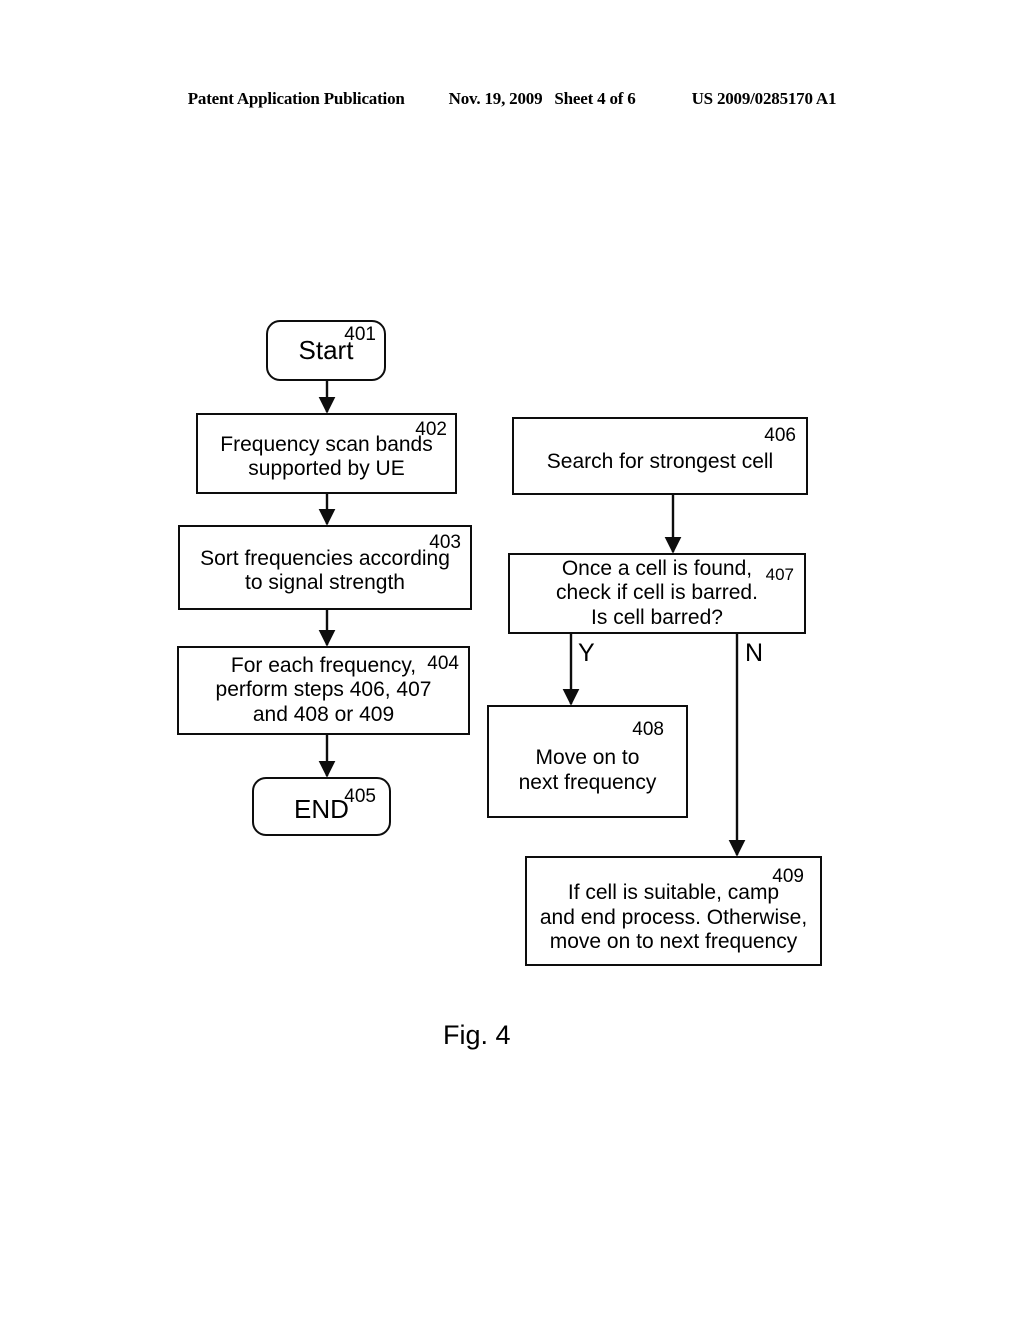 This screenshot has height=1320, width=1024. Describe the element at coordinates (443, 663) in the screenshot. I see `flow-node-404-ref: 404` at that location.